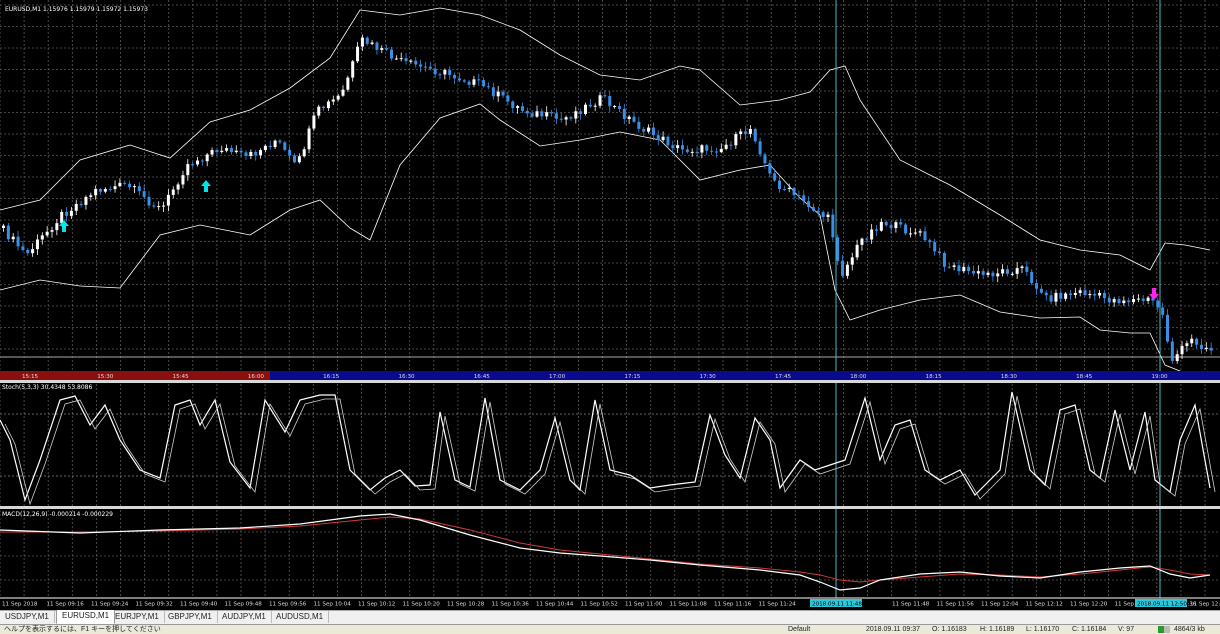 The height and width of the screenshot is (634, 1220). Describe the element at coordinates (105, 377) in the screenshot. I see `upper-time-label: 15:30` at that location.